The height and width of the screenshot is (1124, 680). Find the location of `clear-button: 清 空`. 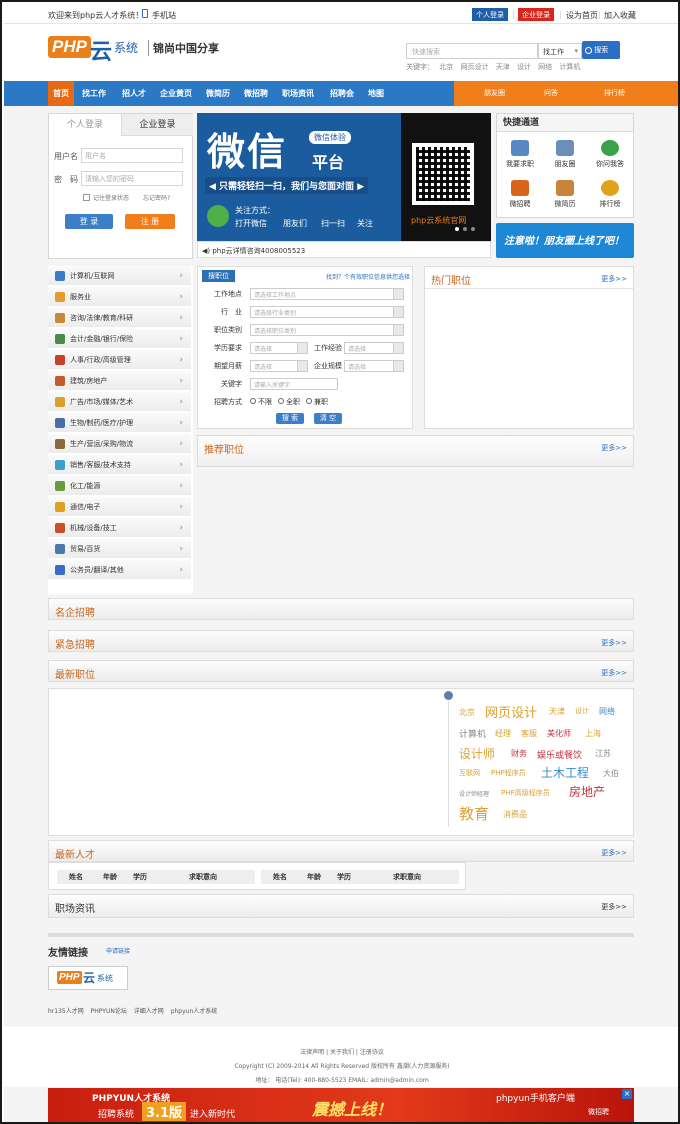

clear-button: 清 空 is located at coordinates (328, 418).